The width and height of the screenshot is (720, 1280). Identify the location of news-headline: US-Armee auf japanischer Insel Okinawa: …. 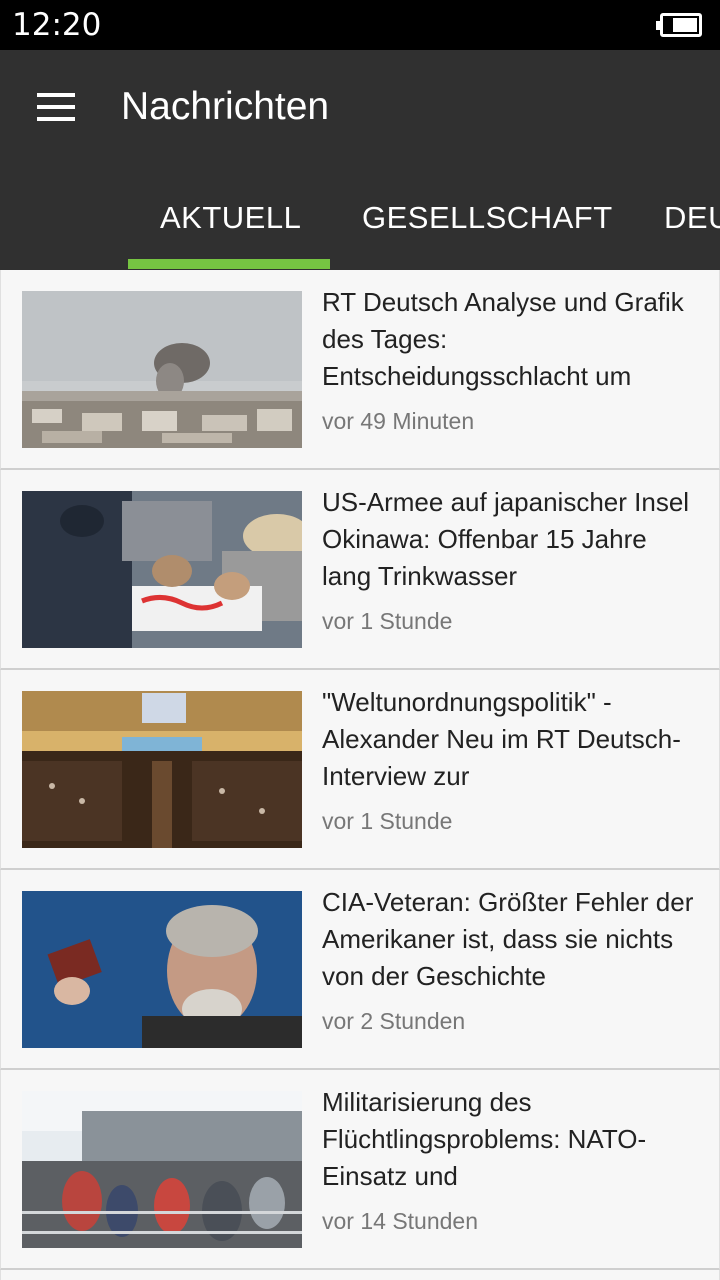
(506, 539).